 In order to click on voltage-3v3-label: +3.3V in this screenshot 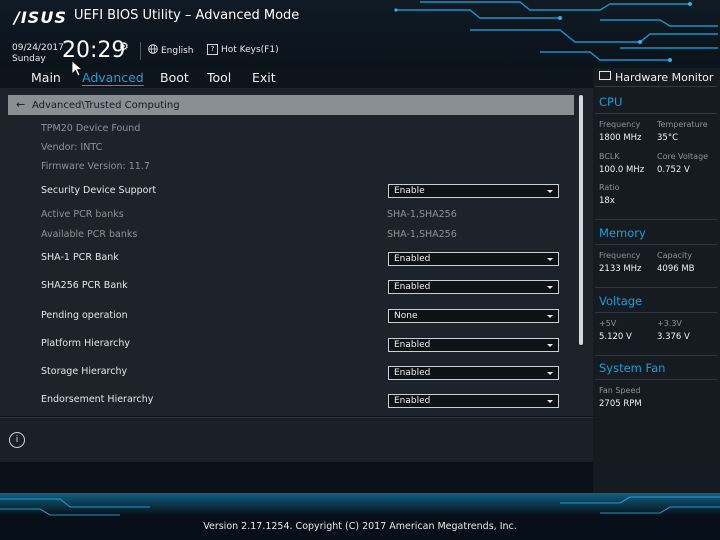, I will do `click(669, 323)`.